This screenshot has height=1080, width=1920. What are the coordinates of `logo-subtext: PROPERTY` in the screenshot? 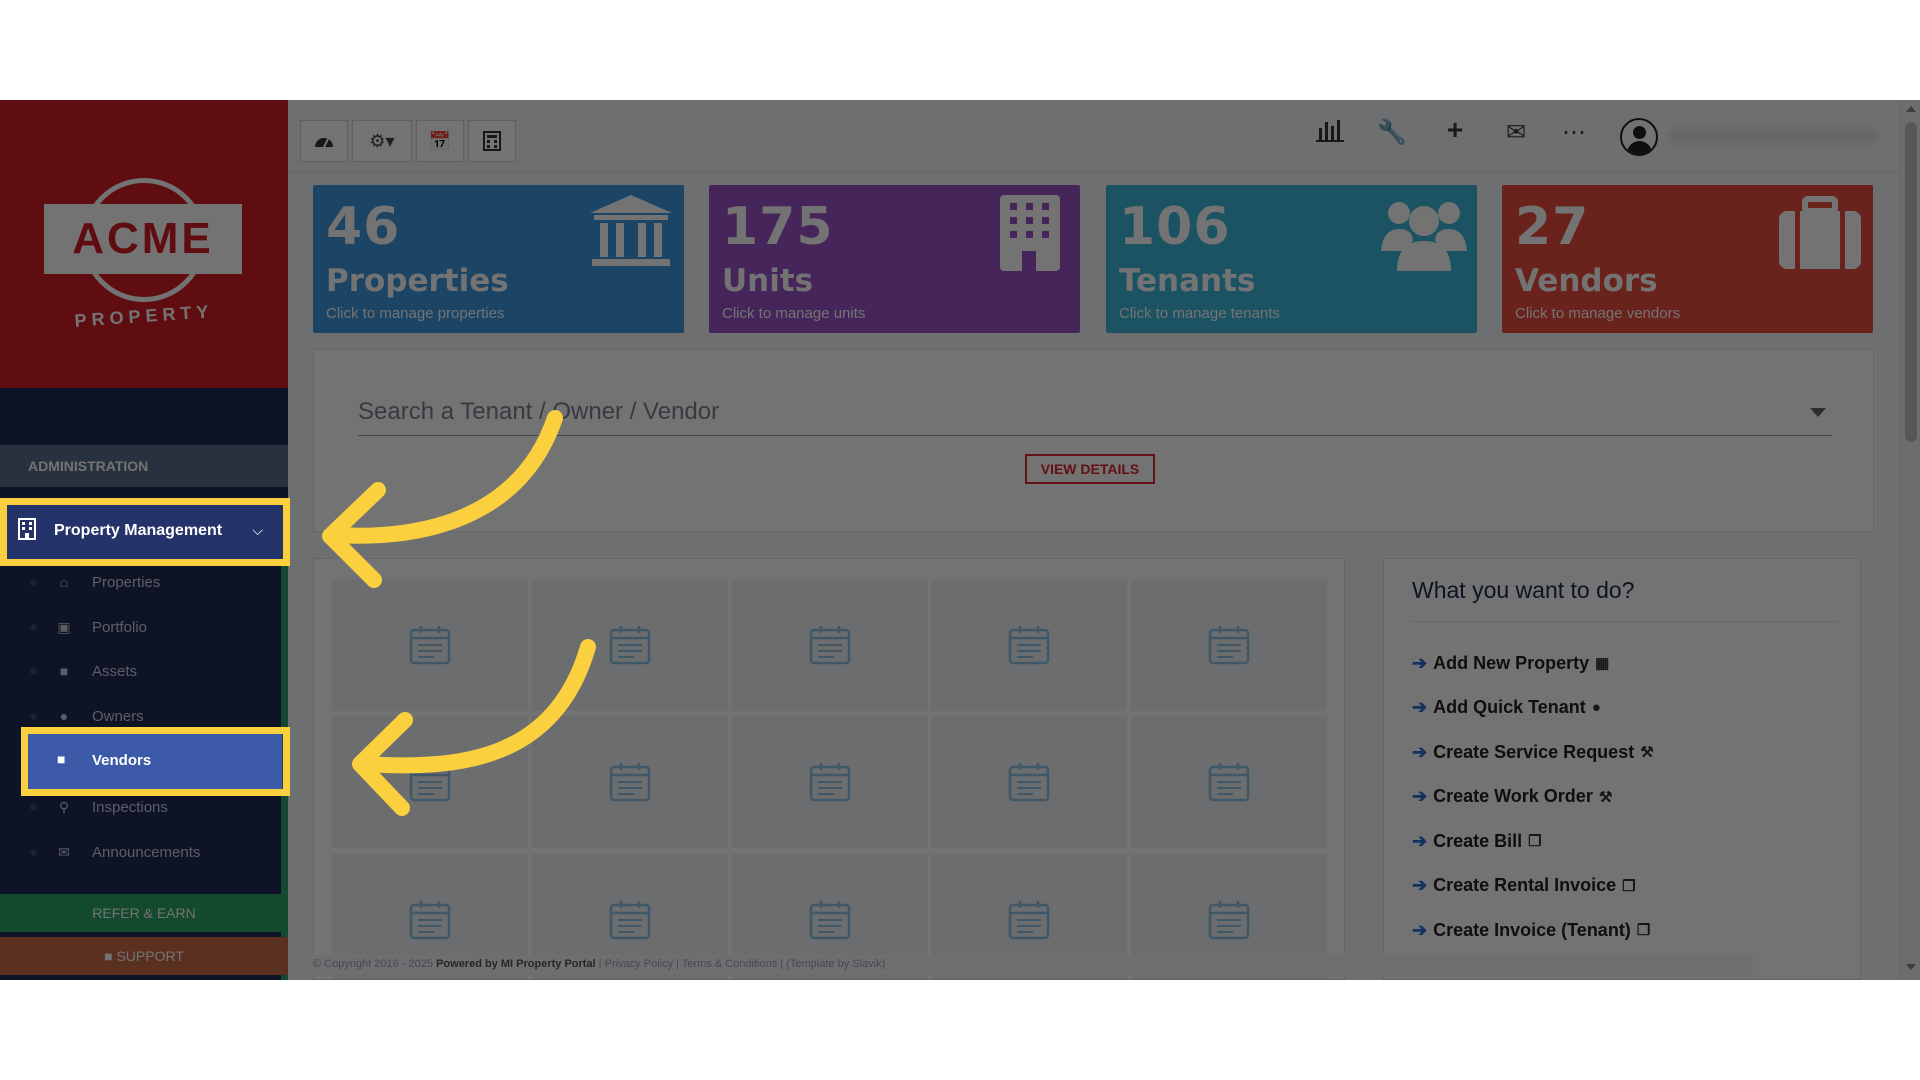 It's located at (144, 316).